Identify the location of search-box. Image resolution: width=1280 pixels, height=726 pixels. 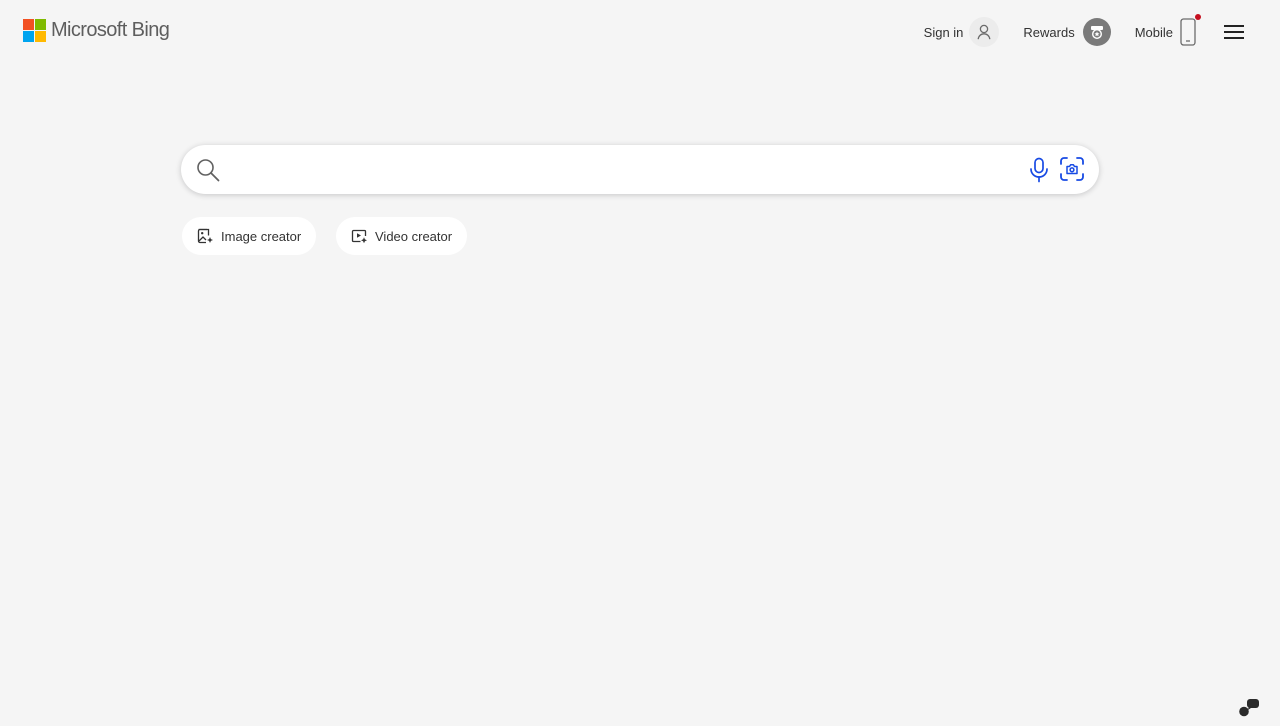
(640, 169).